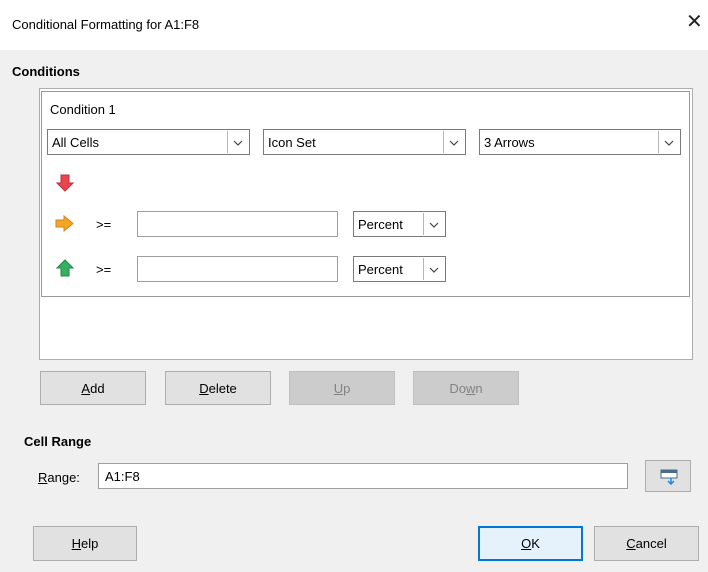  I want to click on range-label: Range:, so click(59, 477).